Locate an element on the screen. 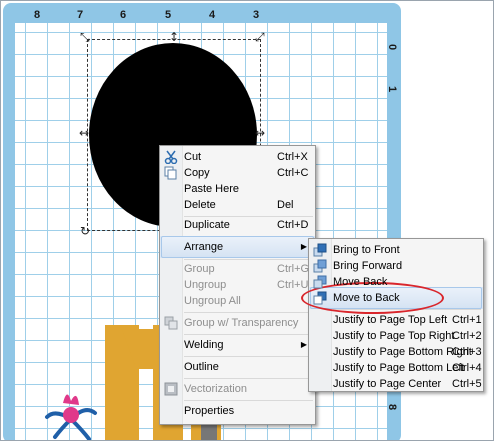  resize-handle-icon: ⤢ is located at coordinates (260, 37).